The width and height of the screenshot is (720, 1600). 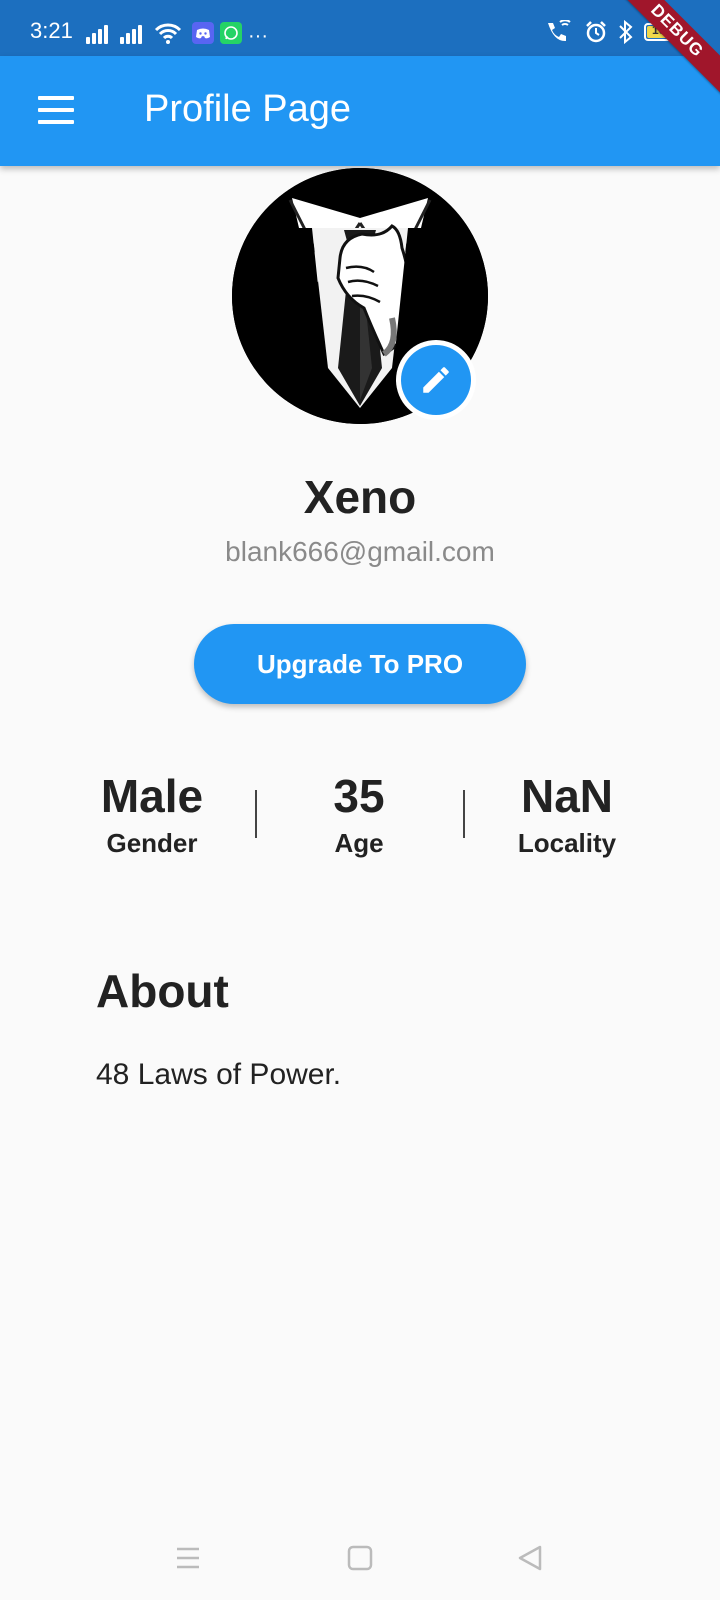 What do you see at coordinates (360, 28) in the screenshot?
I see `status-bar: 3:21 ···` at bounding box center [360, 28].